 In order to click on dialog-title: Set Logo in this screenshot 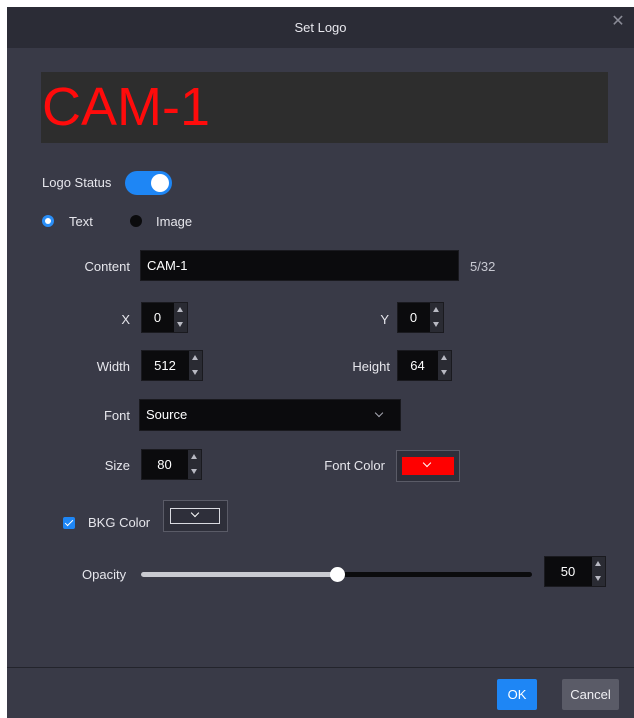, I will do `click(320, 27)`.